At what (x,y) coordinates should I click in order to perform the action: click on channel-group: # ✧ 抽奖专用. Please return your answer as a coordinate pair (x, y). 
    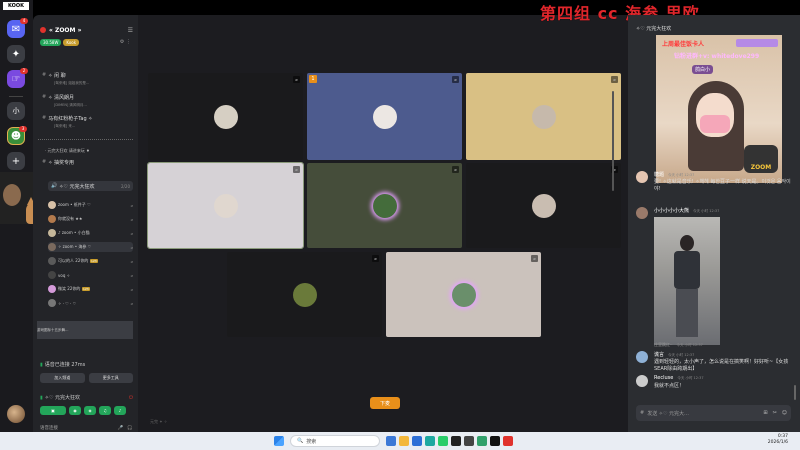
    Looking at the image, I should click on (87, 162).